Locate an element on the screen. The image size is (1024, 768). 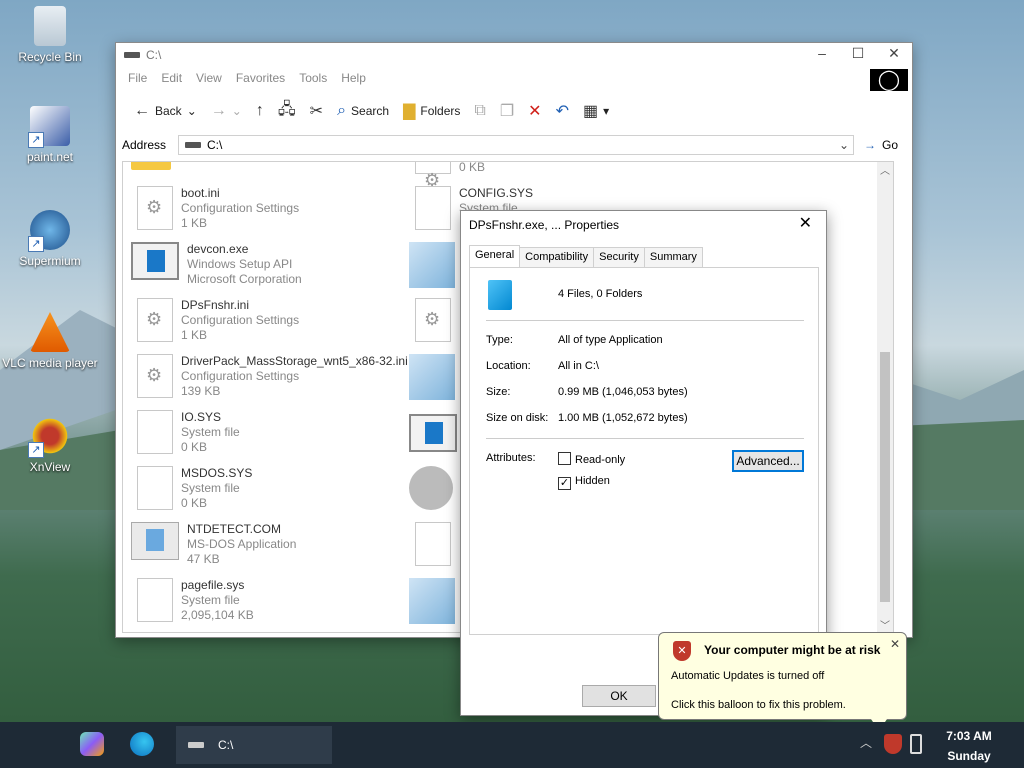
address-input: C:\ ⌄ is located at coordinates (516, 145).